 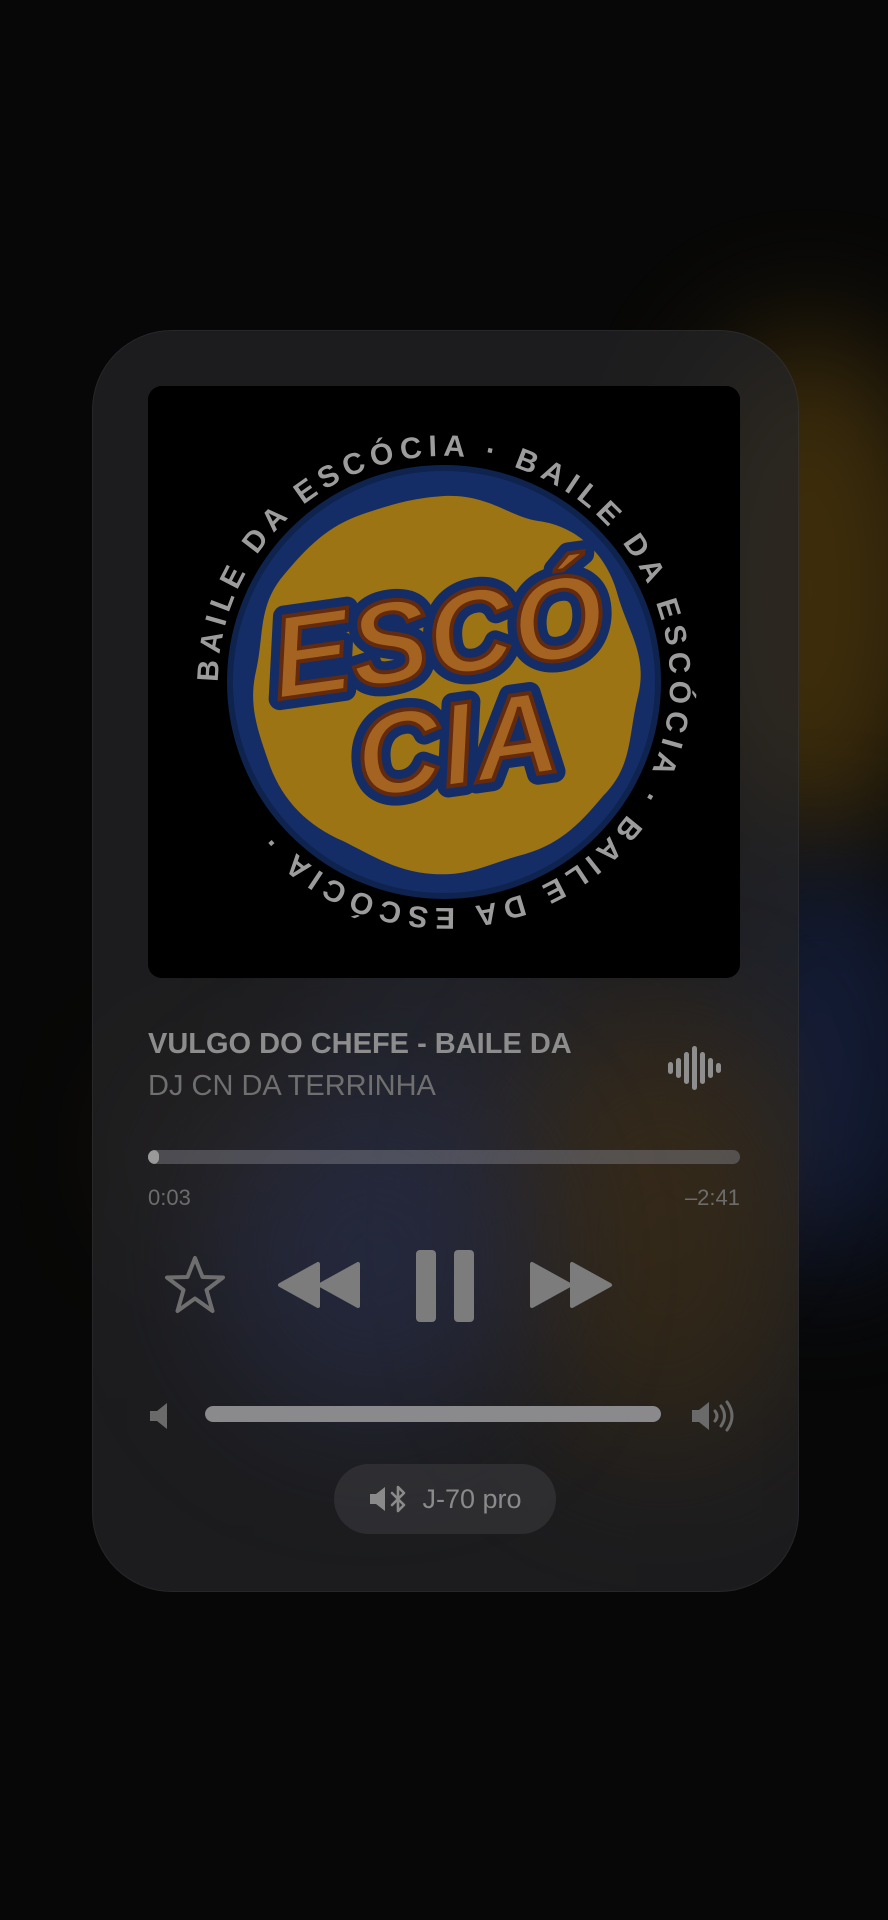 What do you see at coordinates (472, 1498) in the screenshot?
I see `route-device-name: J-70 pro` at bounding box center [472, 1498].